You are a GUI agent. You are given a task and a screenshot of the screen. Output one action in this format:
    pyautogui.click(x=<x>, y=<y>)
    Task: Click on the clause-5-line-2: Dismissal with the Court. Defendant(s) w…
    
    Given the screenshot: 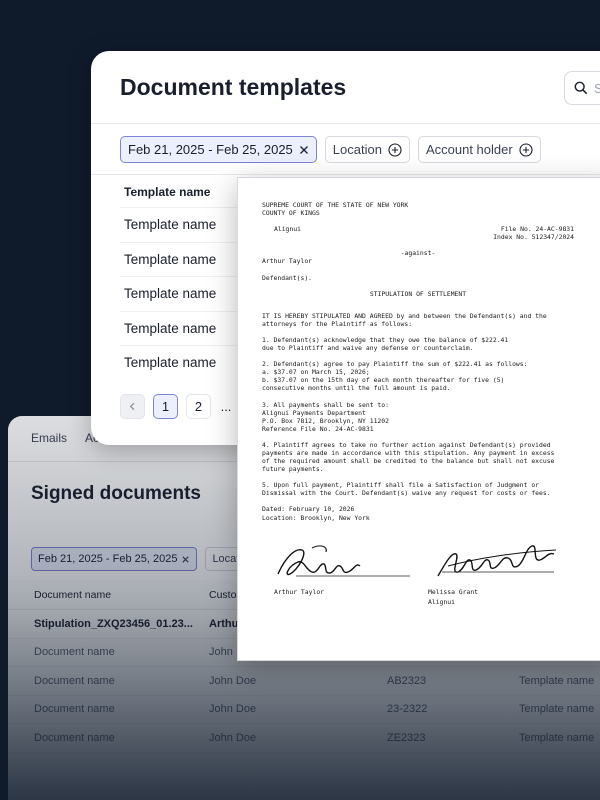 What is the action you would take?
    pyautogui.click(x=406, y=493)
    